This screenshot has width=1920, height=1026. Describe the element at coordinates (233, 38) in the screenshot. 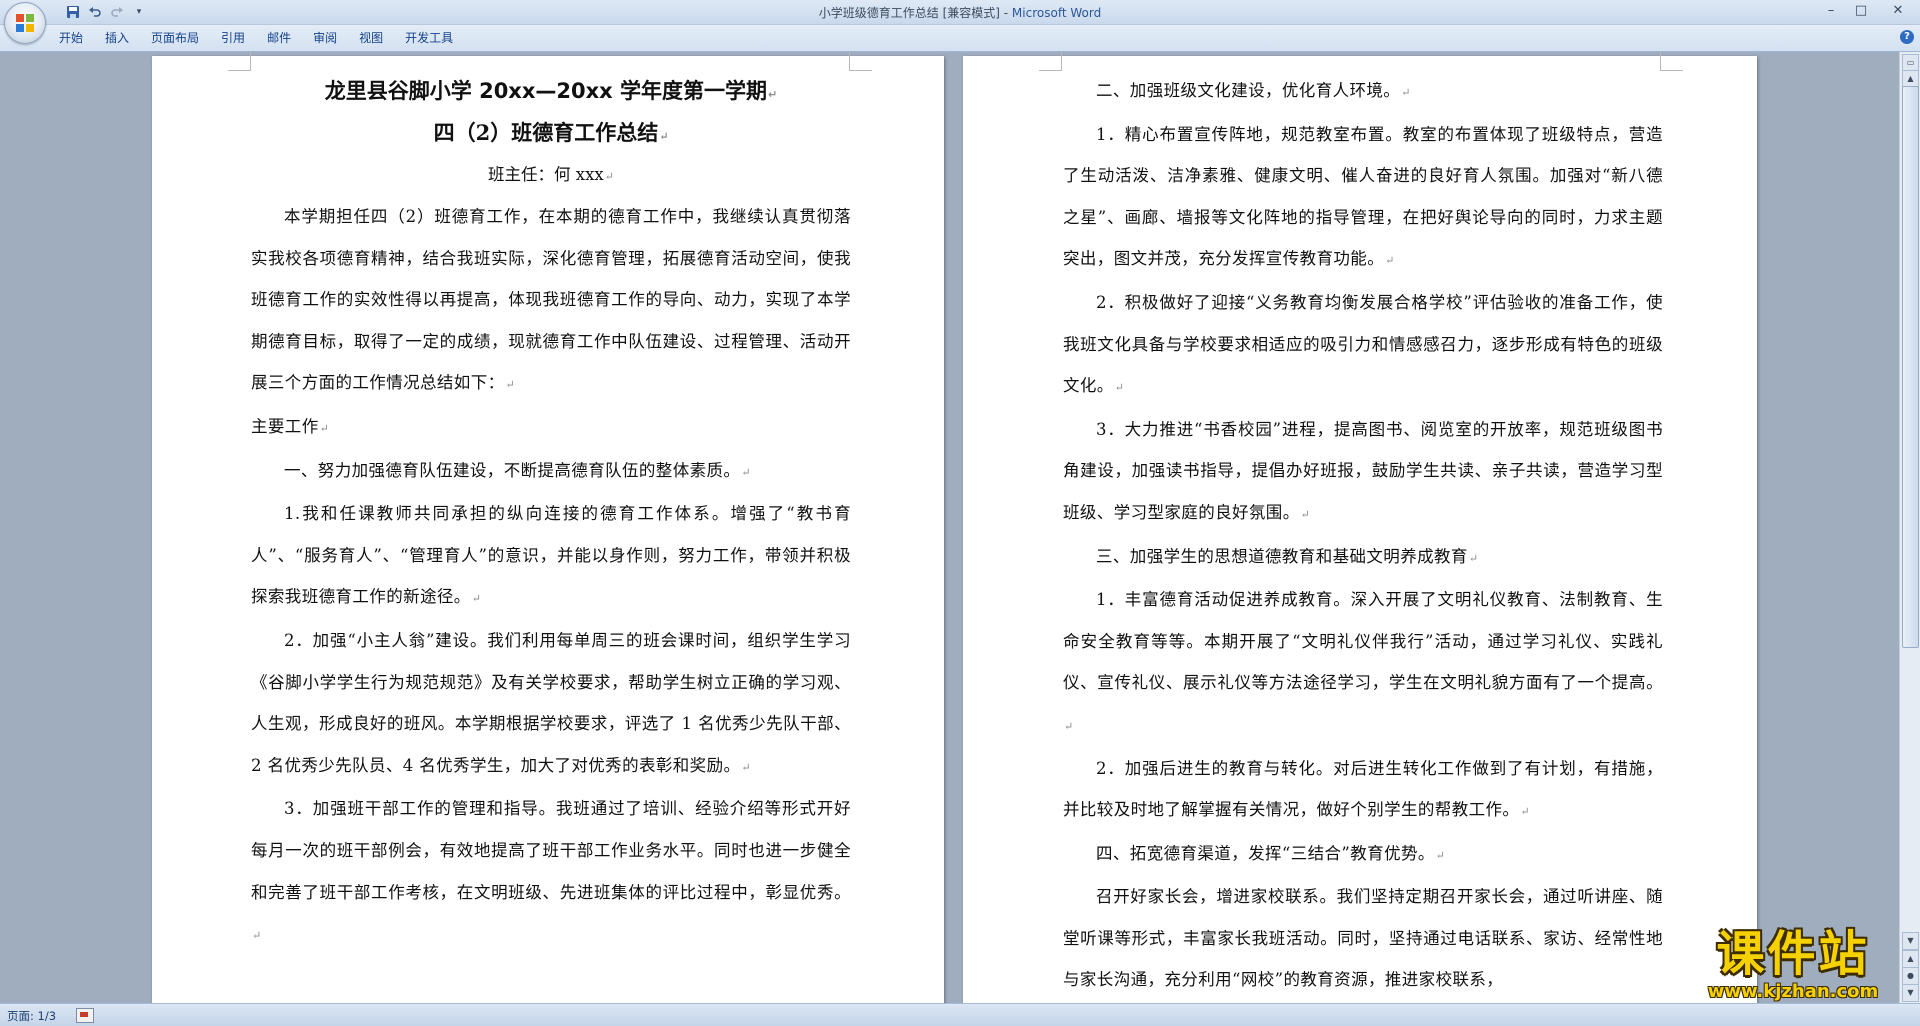

I see `tab-references: 引用` at that location.